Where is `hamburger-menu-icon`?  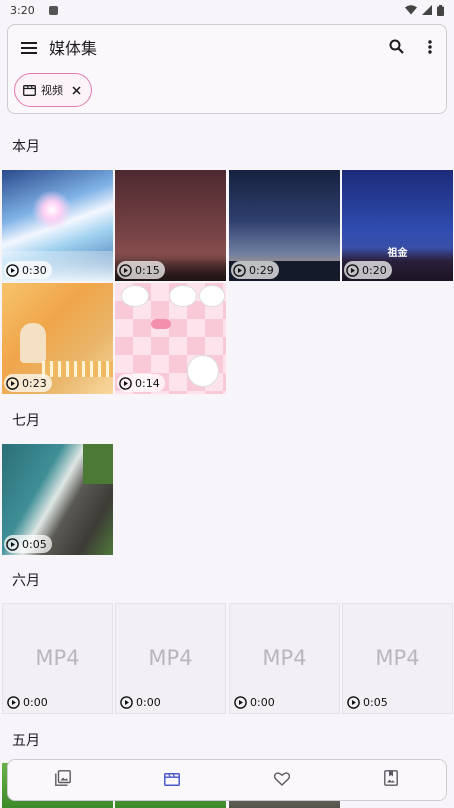 hamburger-menu-icon is located at coordinates (29, 48).